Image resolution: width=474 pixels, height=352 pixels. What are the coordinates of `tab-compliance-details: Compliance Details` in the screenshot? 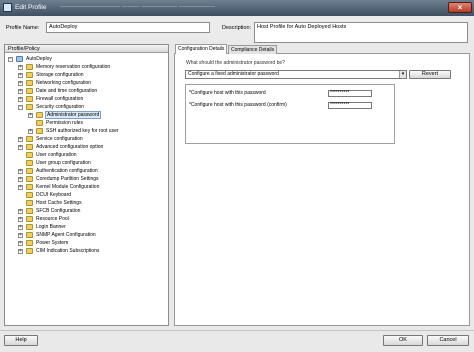 It's located at (253, 49).